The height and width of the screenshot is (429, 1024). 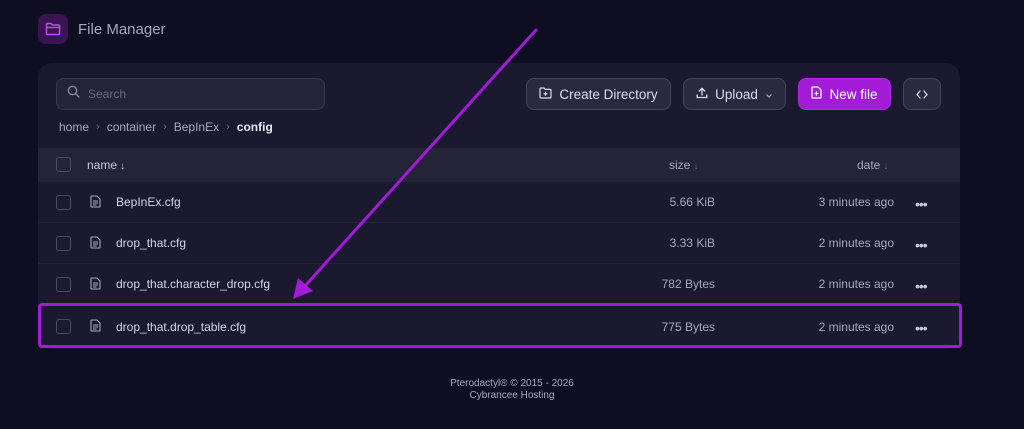 I want to click on upload-button: Upload, so click(x=734, y=94).